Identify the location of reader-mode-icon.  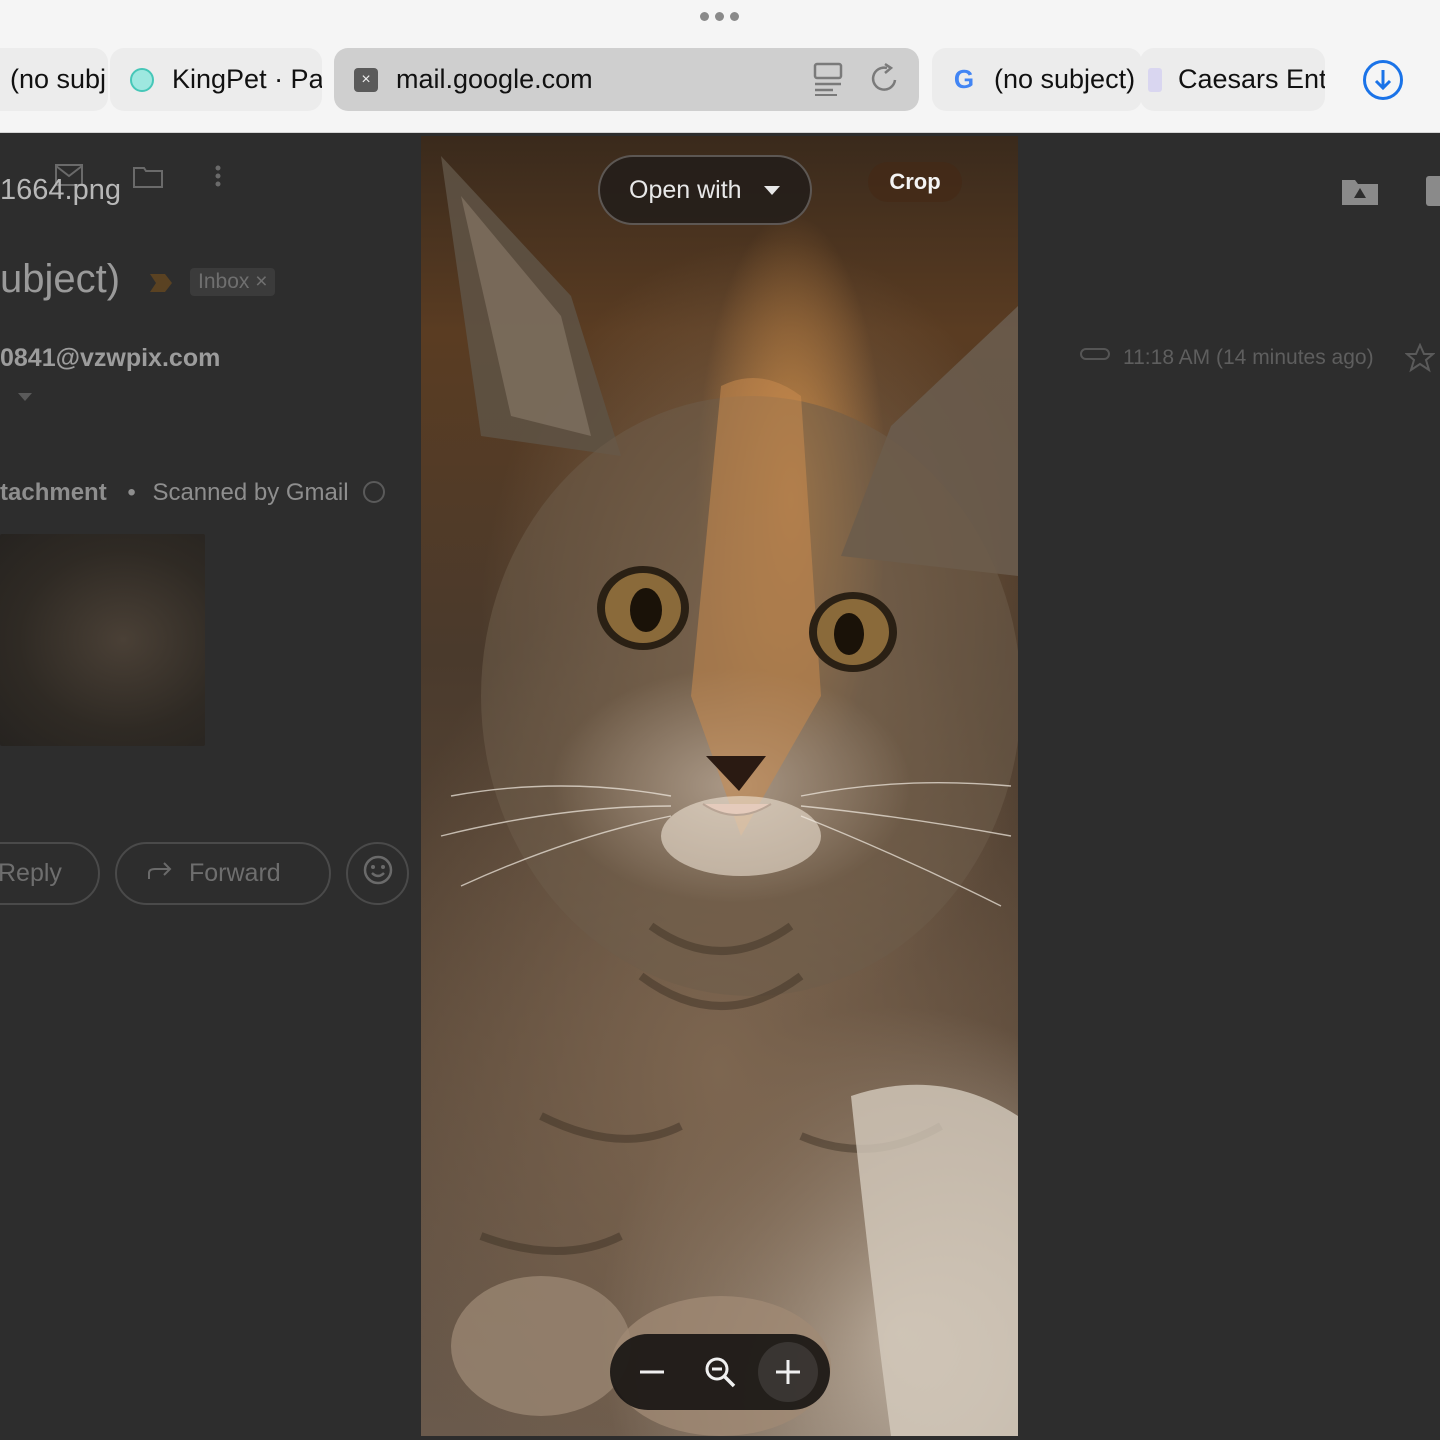
(828, 82).